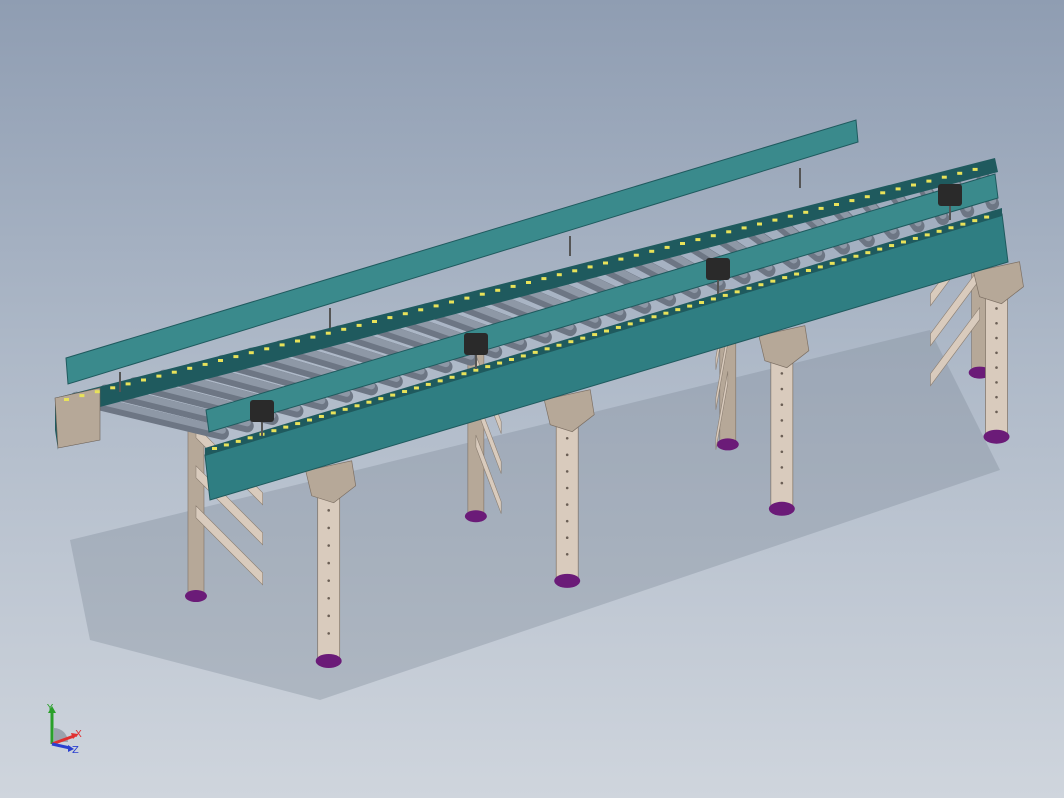 Image resolution: width=1064 pixels, height=798 pixels. What do you see at coordinates (61, 746) in the screenshot?
I see `z-axis-line` at bounding box center [61, 746].